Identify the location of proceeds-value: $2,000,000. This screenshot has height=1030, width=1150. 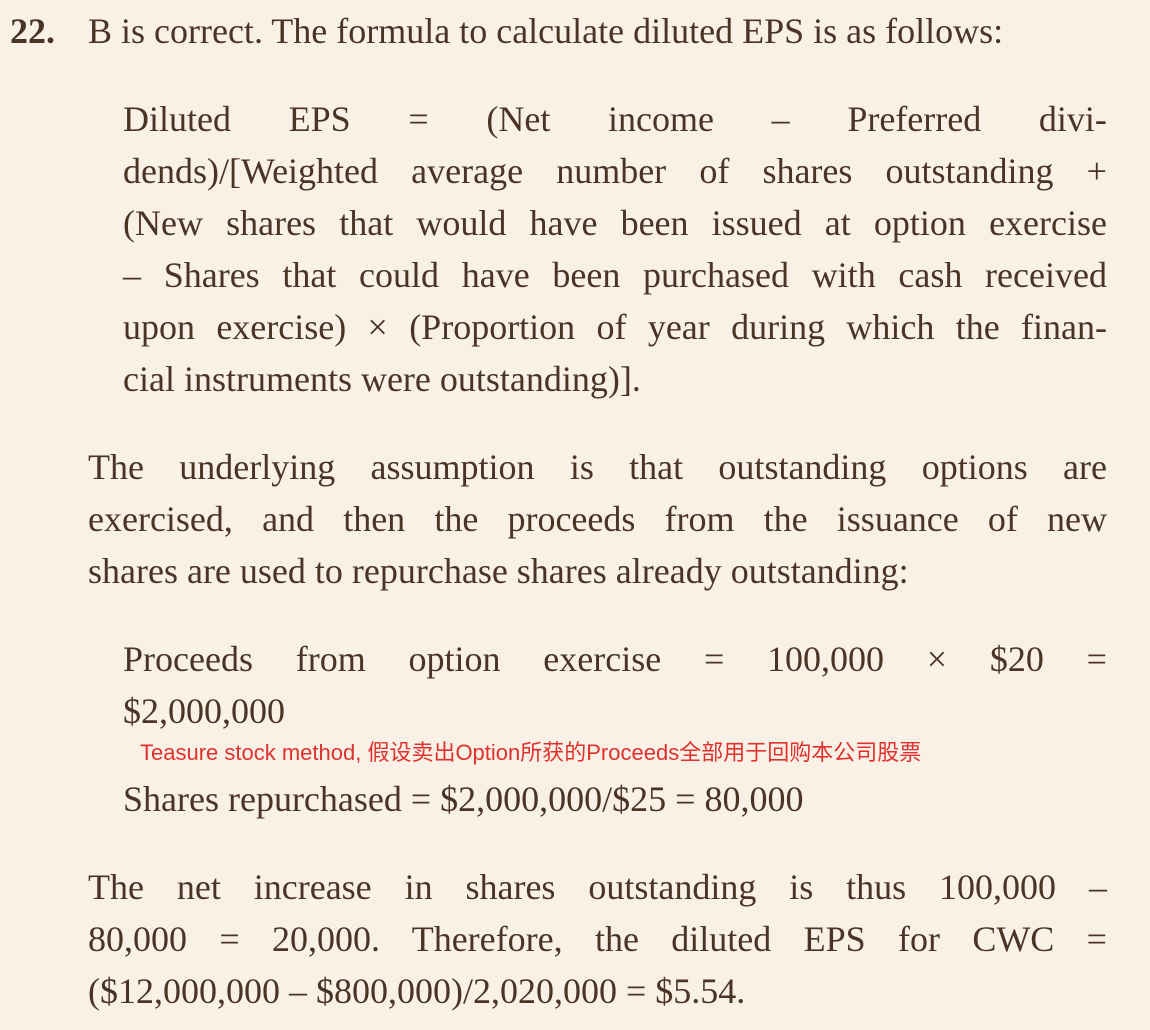
(204, 711).